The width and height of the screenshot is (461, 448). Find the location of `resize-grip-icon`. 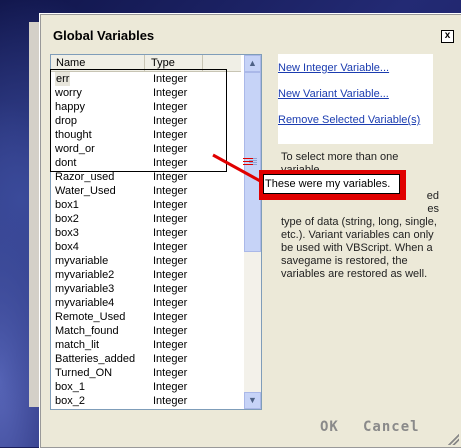

resize-grip-icon is located at coordinates (453, 439).